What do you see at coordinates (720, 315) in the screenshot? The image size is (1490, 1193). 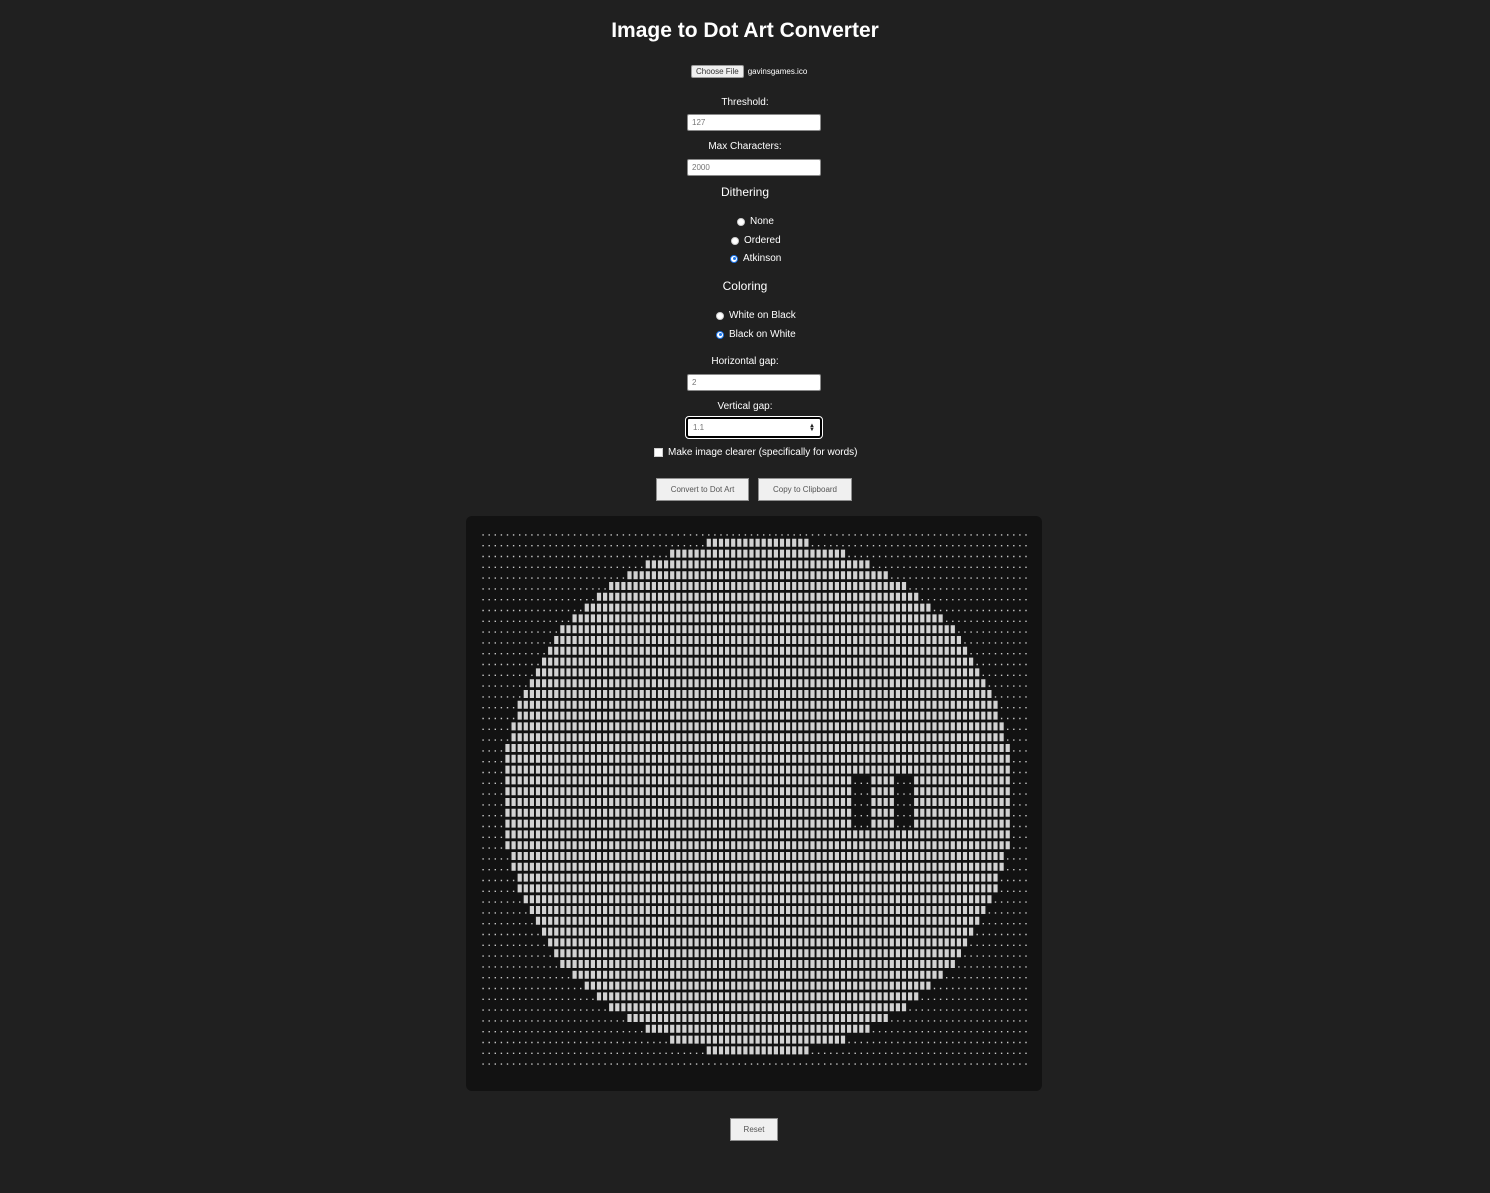 I see `radio-white-on-black` at bounding box center [720, 315].